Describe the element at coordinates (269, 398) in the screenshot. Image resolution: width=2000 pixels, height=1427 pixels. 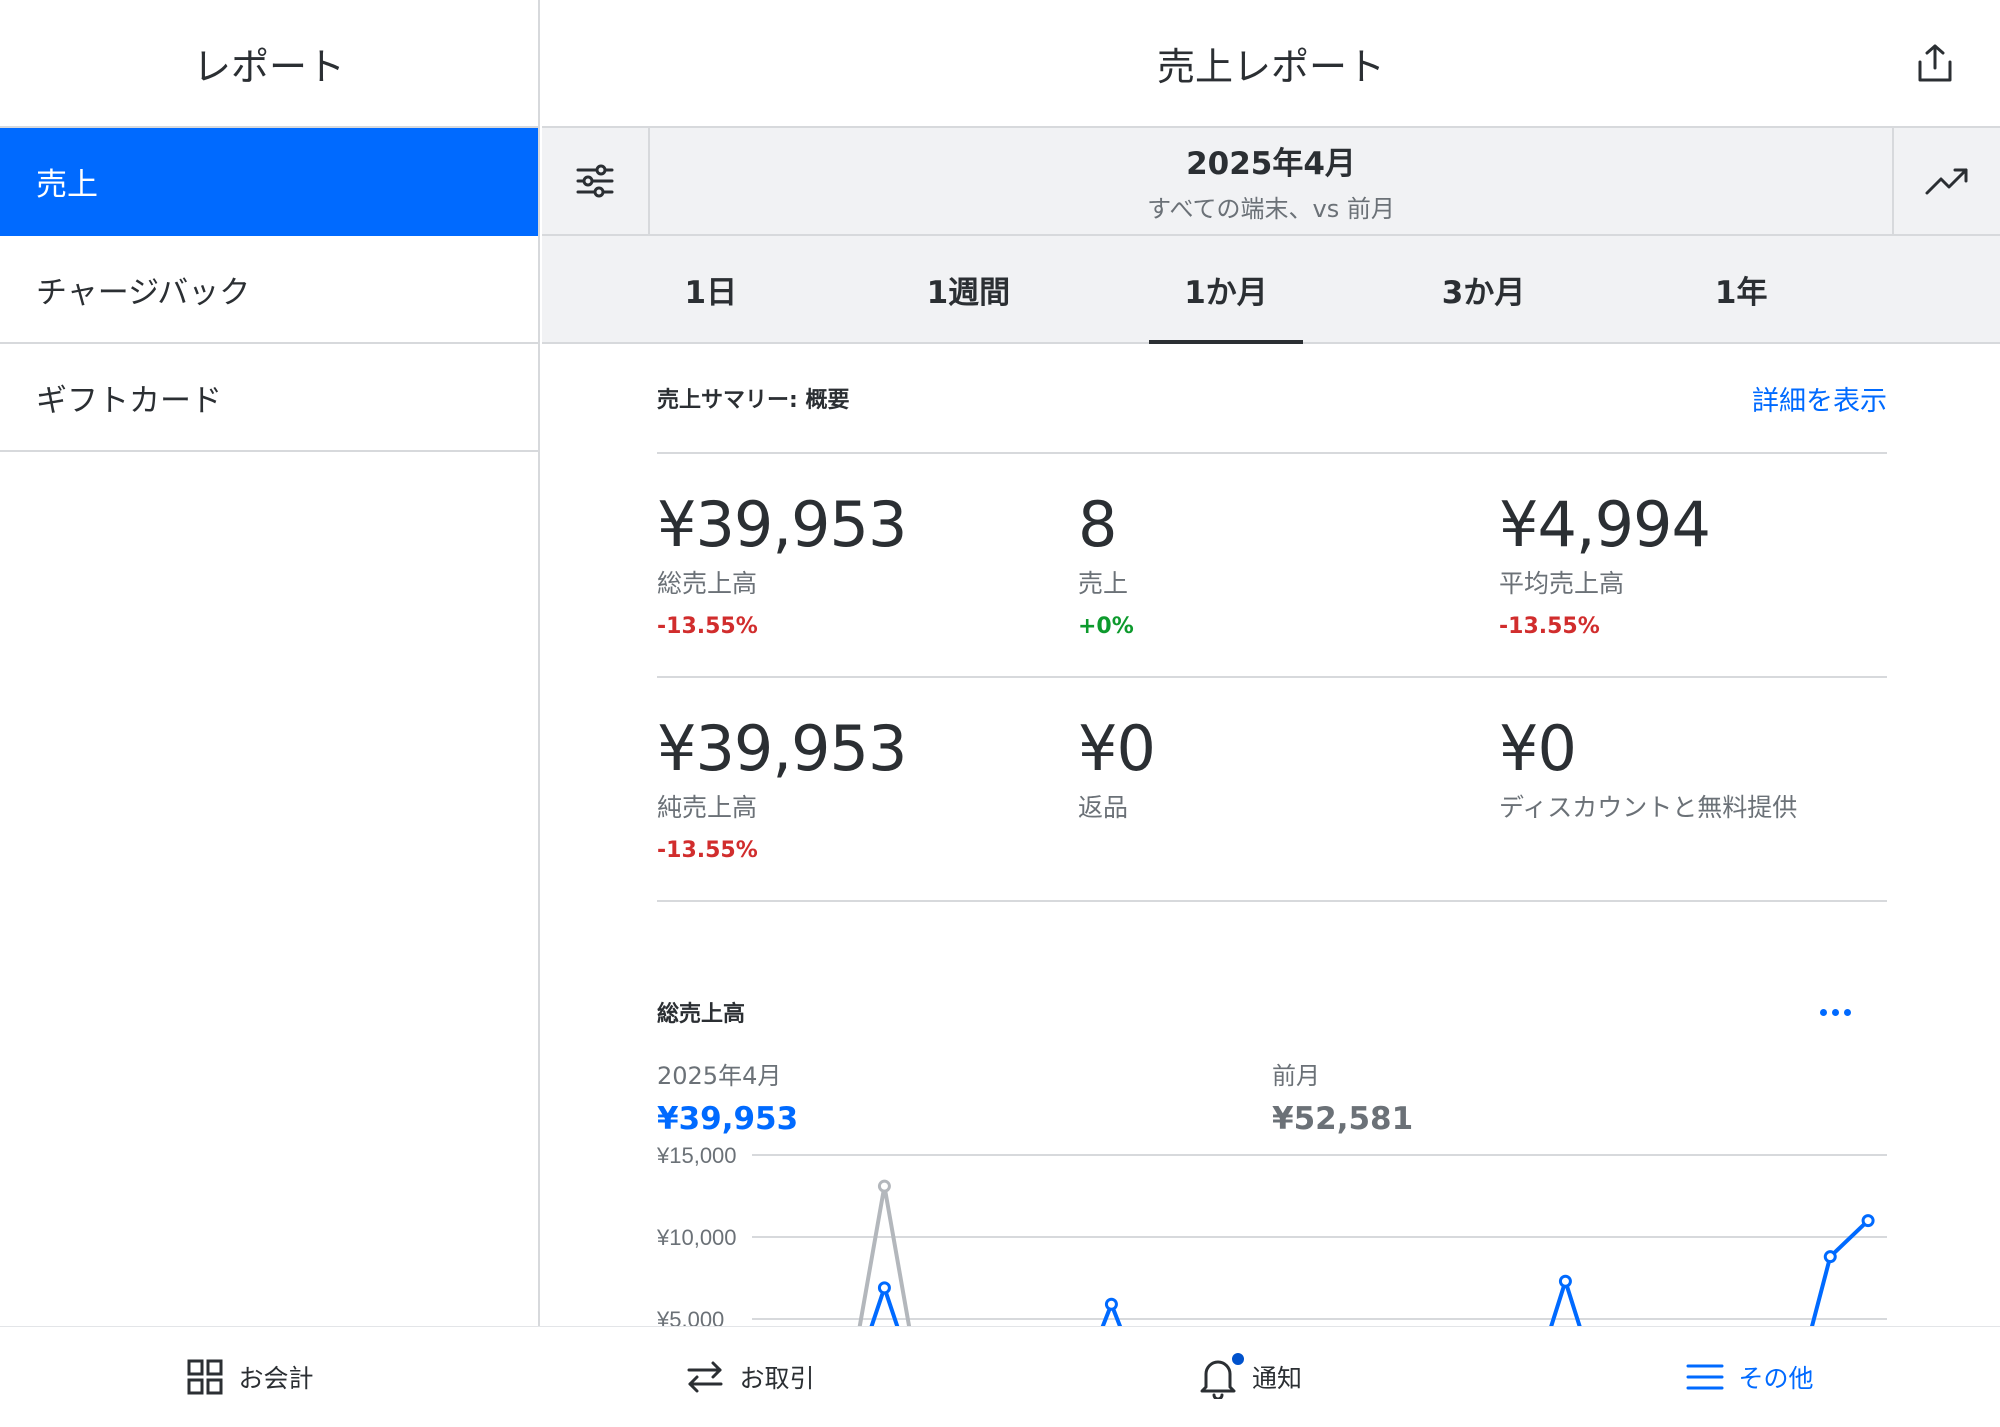
I see `sidebar-item-gift-cards: ギフトカード` at that location.